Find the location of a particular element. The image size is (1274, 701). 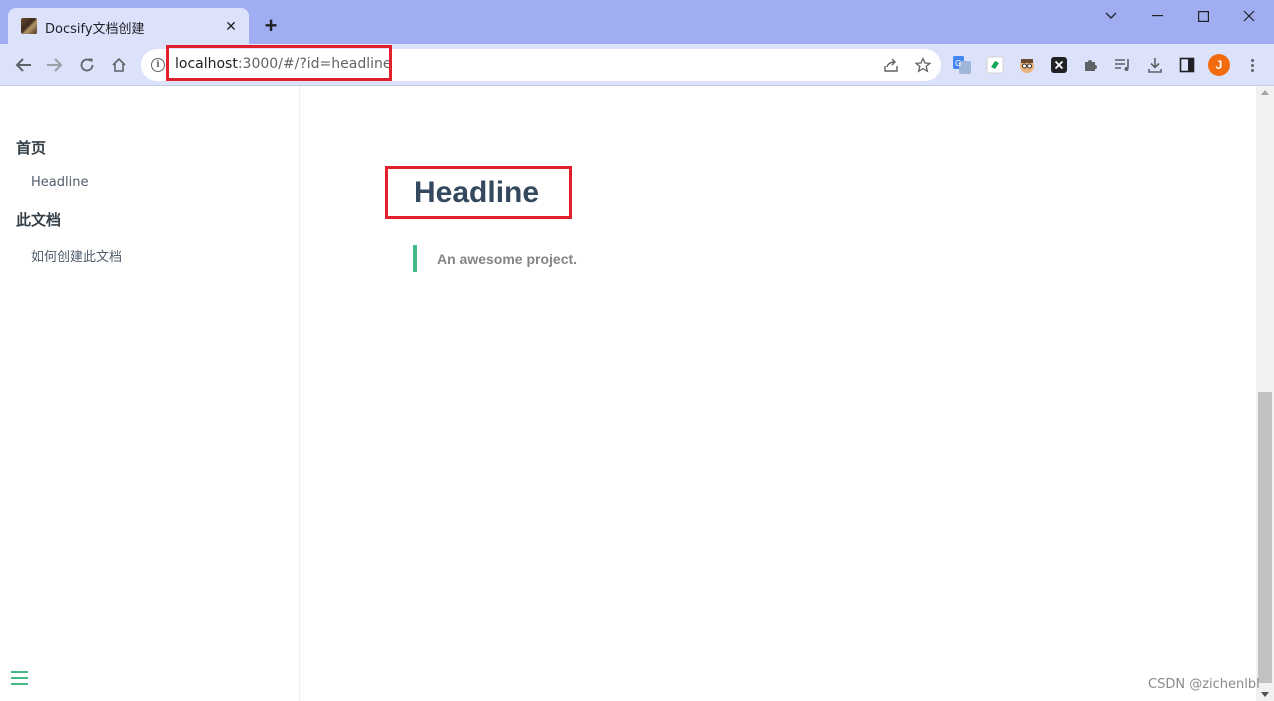

tab-title: Docsify文档创建 is located at coordinates (95, 29).